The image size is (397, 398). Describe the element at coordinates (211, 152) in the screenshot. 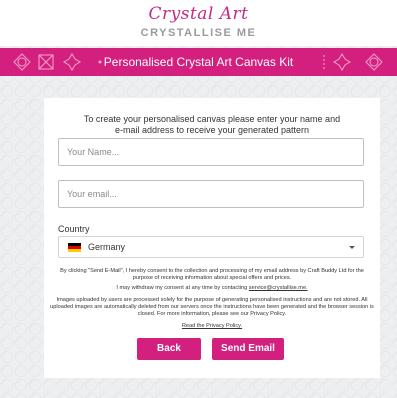

I see `name-input` at that location.